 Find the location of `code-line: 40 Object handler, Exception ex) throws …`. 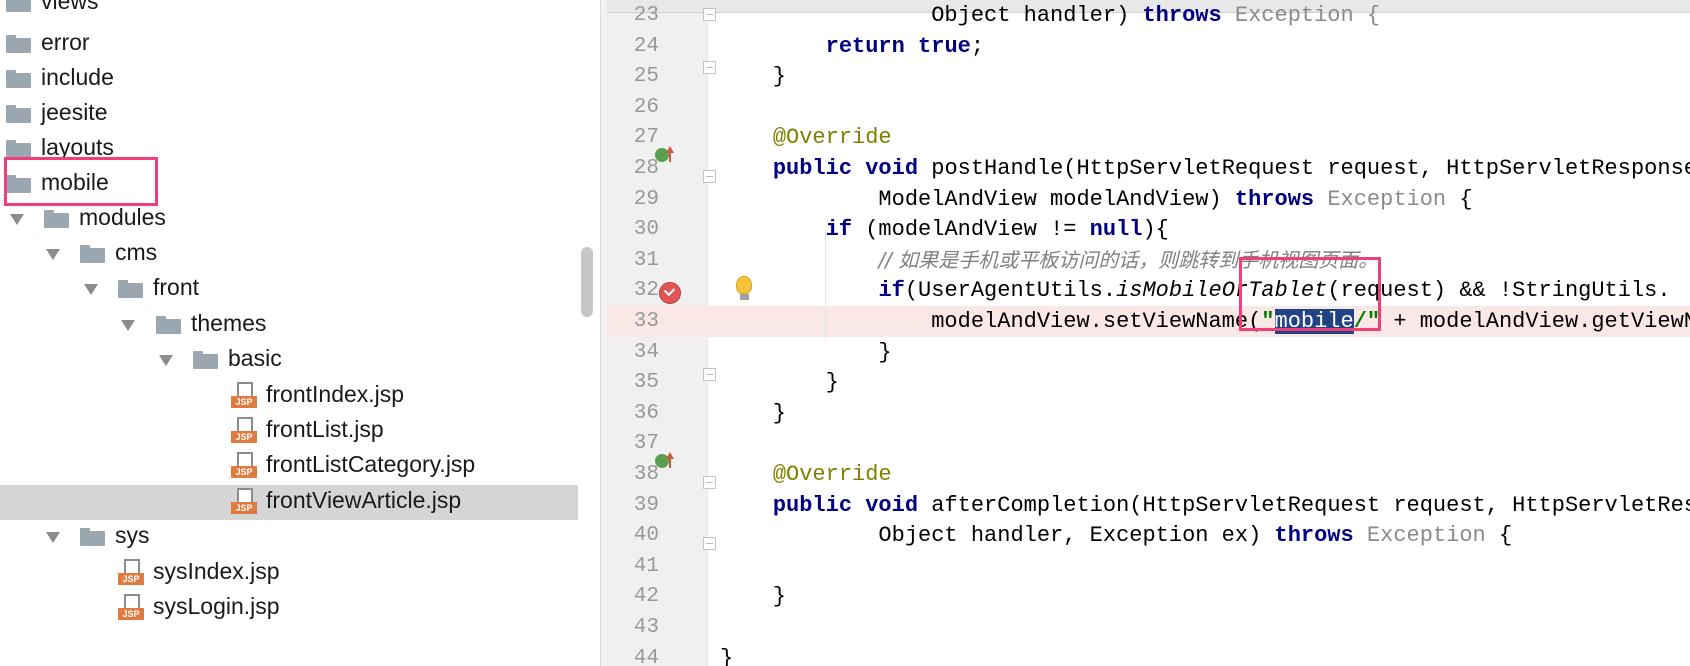

code-line: 40 Object handler, Exception ex) throws … is located at coordinates (1148, 535).